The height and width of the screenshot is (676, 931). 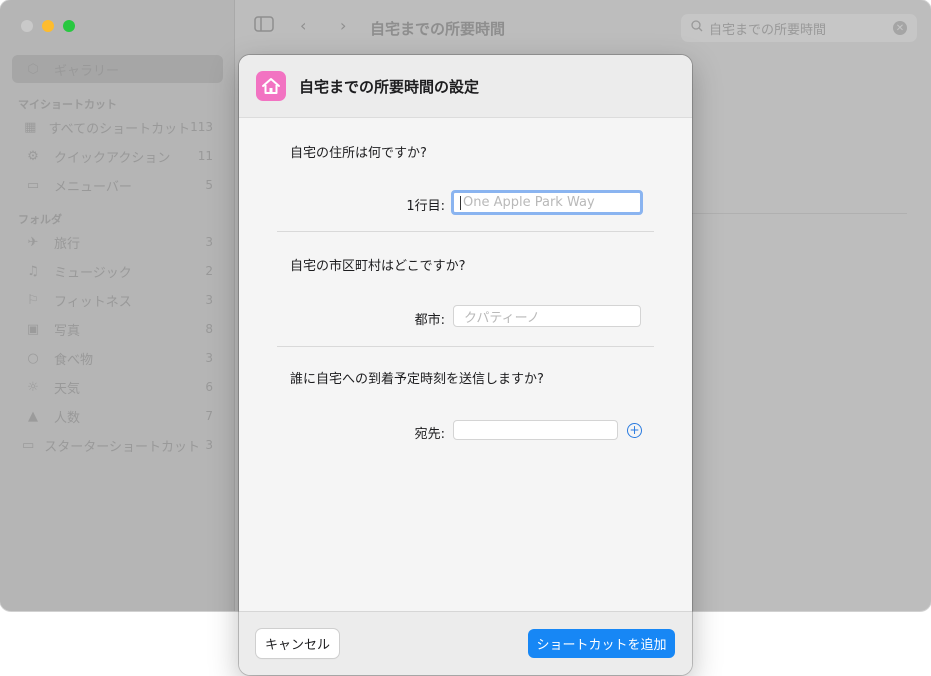 What do you see at coordinates (201, 127) in the screenshot?
I see `sidebar-item-count: 113` at bounding box center [201, 127].